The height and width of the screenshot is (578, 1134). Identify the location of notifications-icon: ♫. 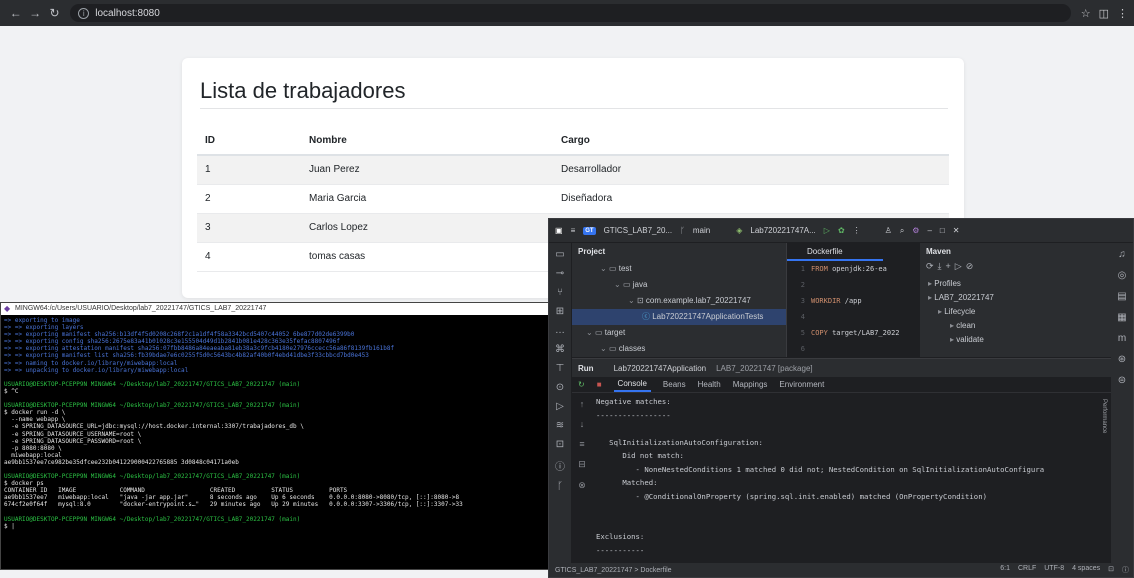
(1122, 254).